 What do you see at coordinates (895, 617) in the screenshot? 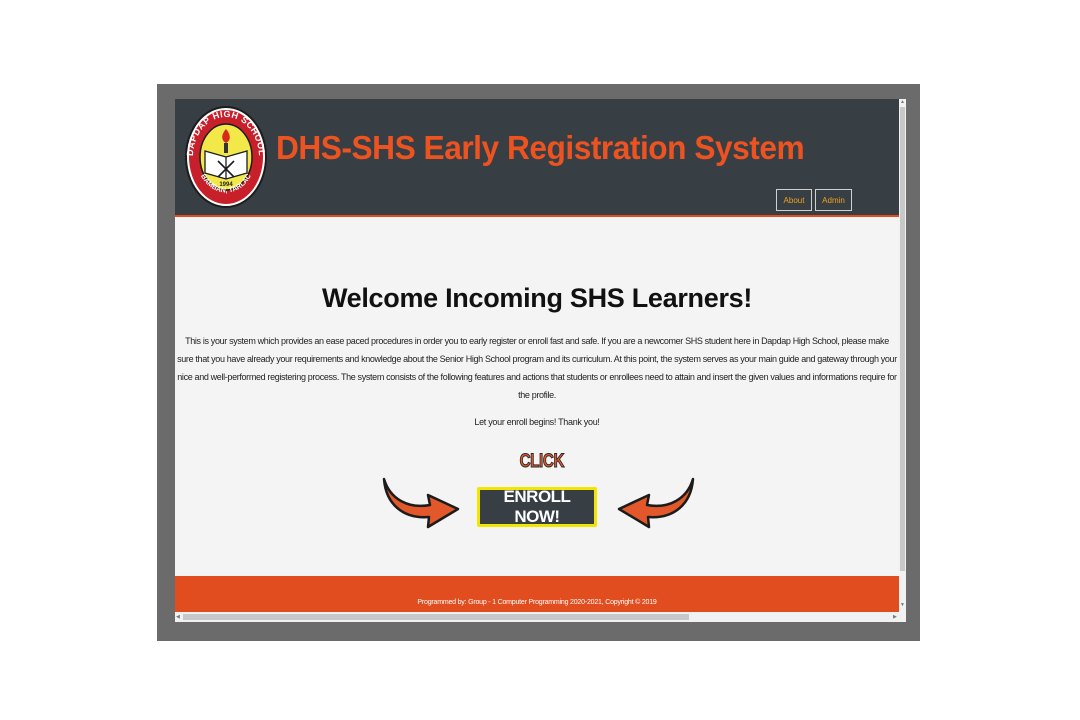
I see `scroll-right-icon: ▶` at bounding box center [895, 617].